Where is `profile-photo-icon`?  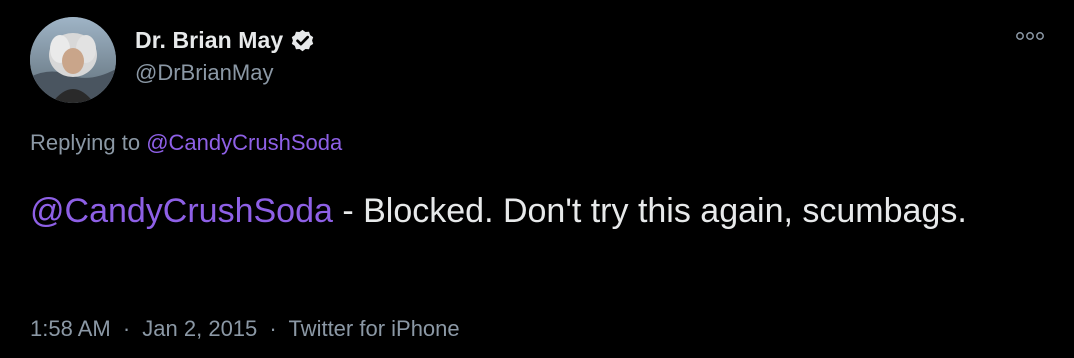
profile-photo-icon is located at coordinates (73, 60).